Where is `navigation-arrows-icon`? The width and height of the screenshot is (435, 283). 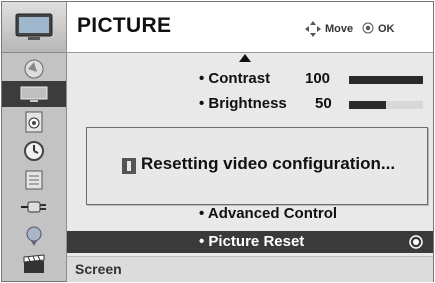
navigation-arrows-icon is located at coordinates (313, 29).